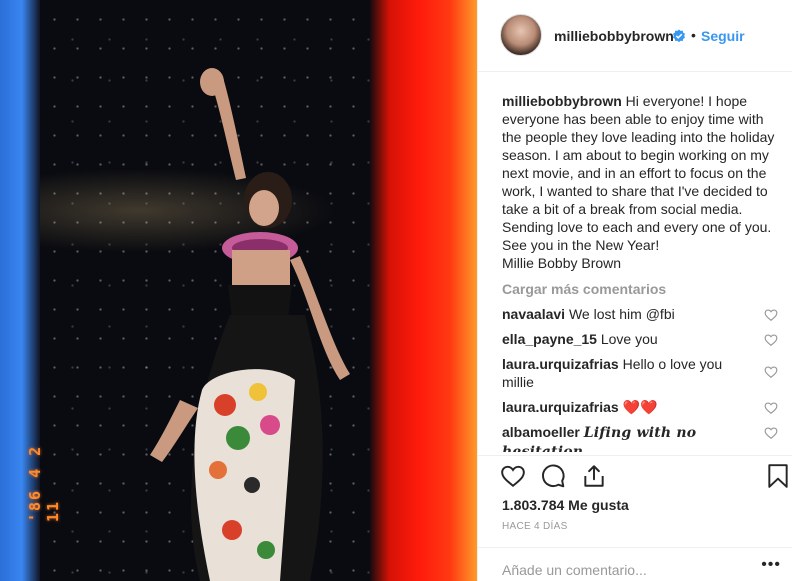 The height and width of the screenshot is (581, 792). Describe the element at coordinates (778, 476) in the screenshot. I see `bookmark-icon` at that location.